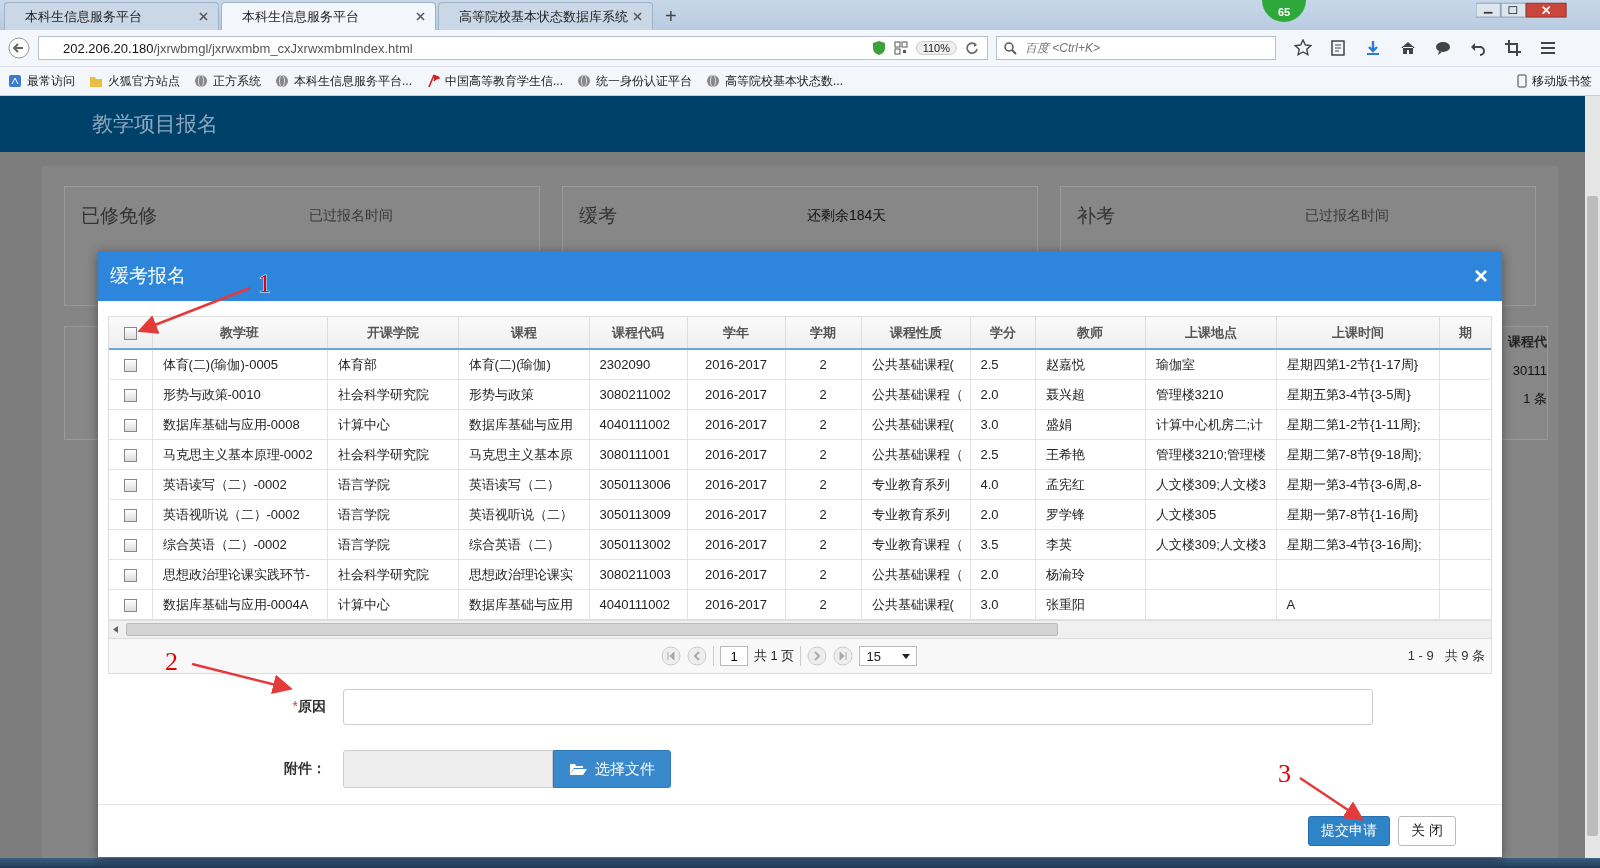  Describe the element at coordinates (235, 604) in the screenshot. I see `table-cell: 数据库基础与应用-0004A` at that location.